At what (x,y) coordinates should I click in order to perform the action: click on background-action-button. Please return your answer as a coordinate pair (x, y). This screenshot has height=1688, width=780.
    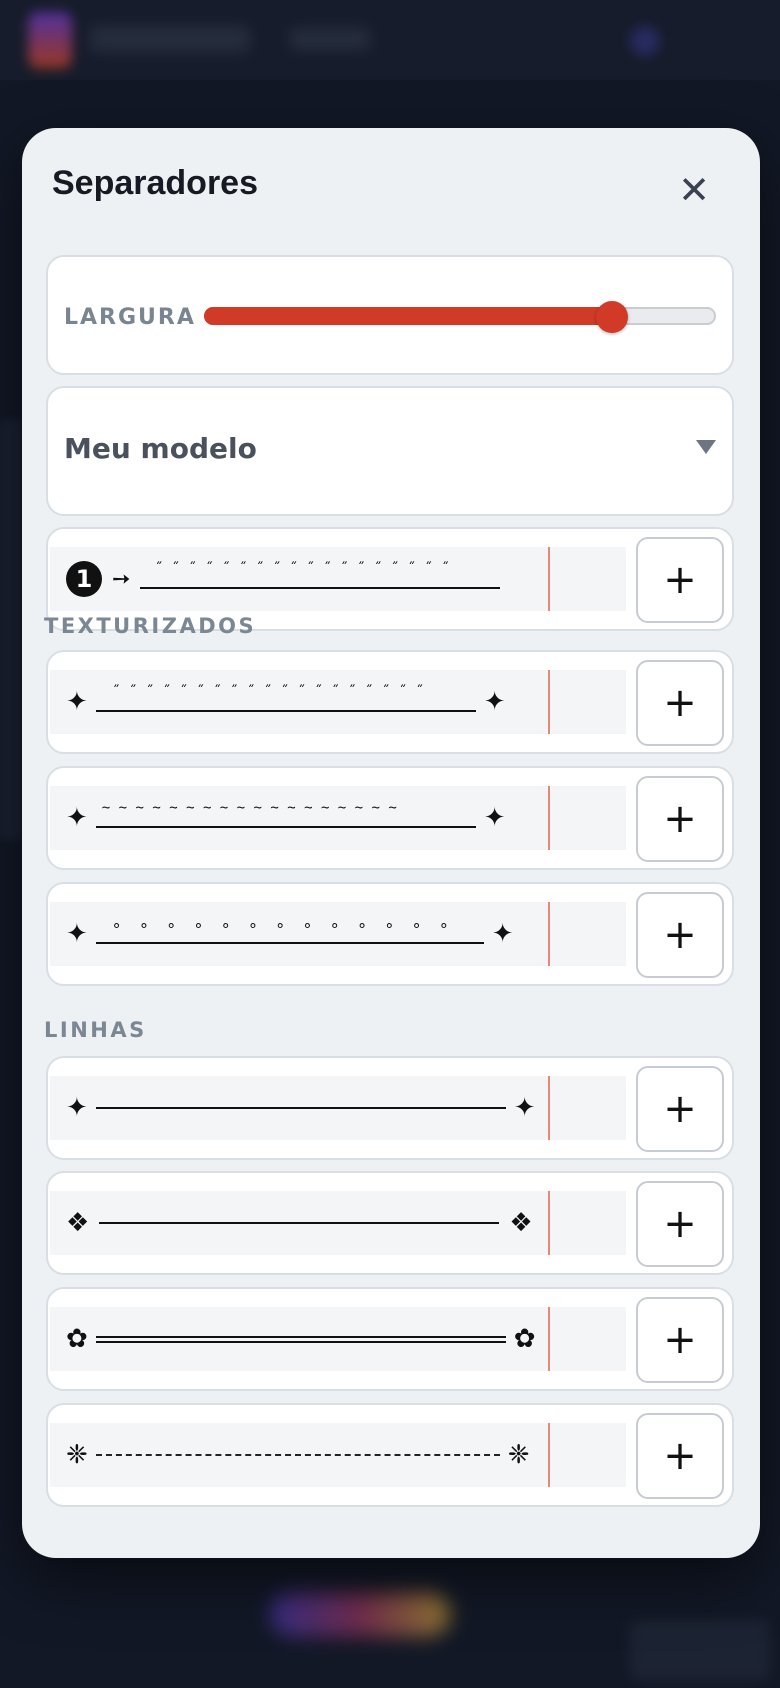
    Looking at the image, I should click on (360, 1614).